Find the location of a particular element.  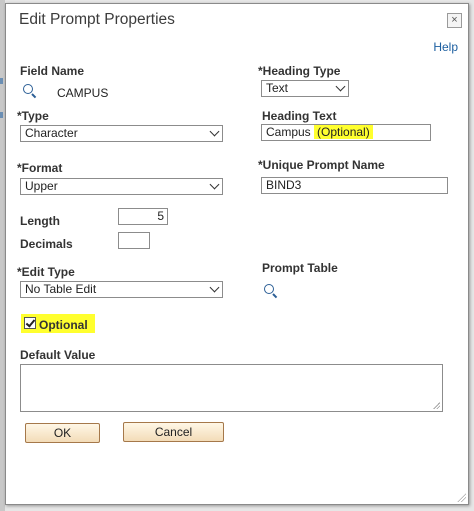

optional-checkbox is located at coordinates (30, 323).